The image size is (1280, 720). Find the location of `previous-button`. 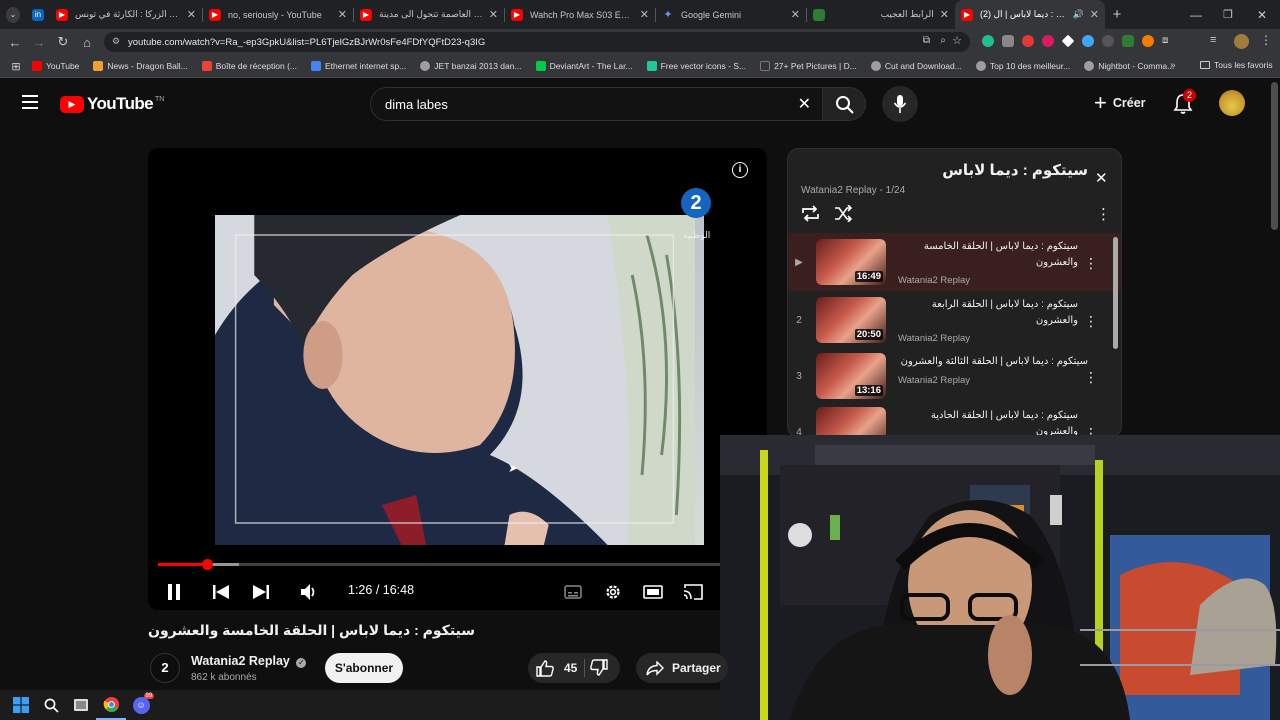

previous-button is located at coordinates (221, 592).